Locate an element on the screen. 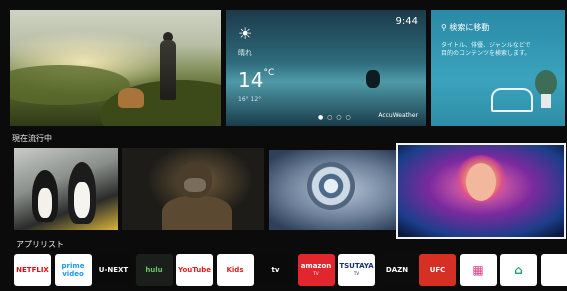 The image size is (567, 291). trending-item-portrait-selected is located at coordinates (481, 191).